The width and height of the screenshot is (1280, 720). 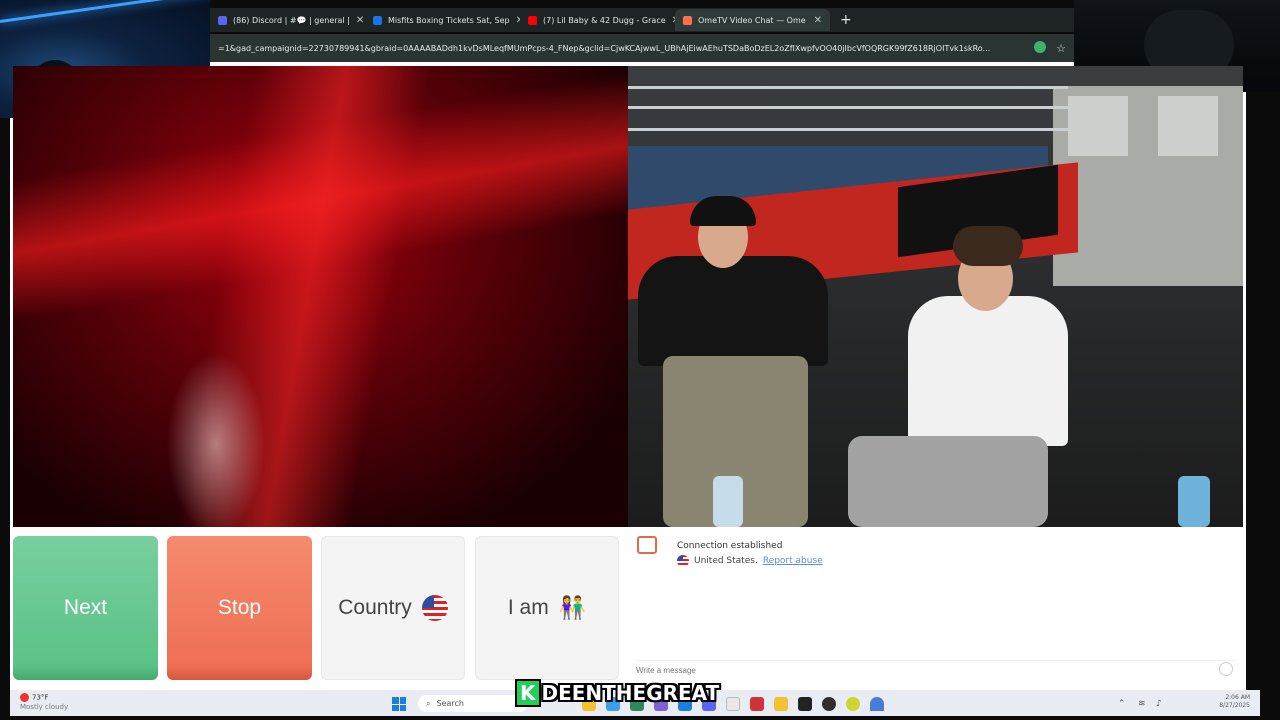 I want to click on report-abuse-link: Report abuse, so click(x=793, y=561).